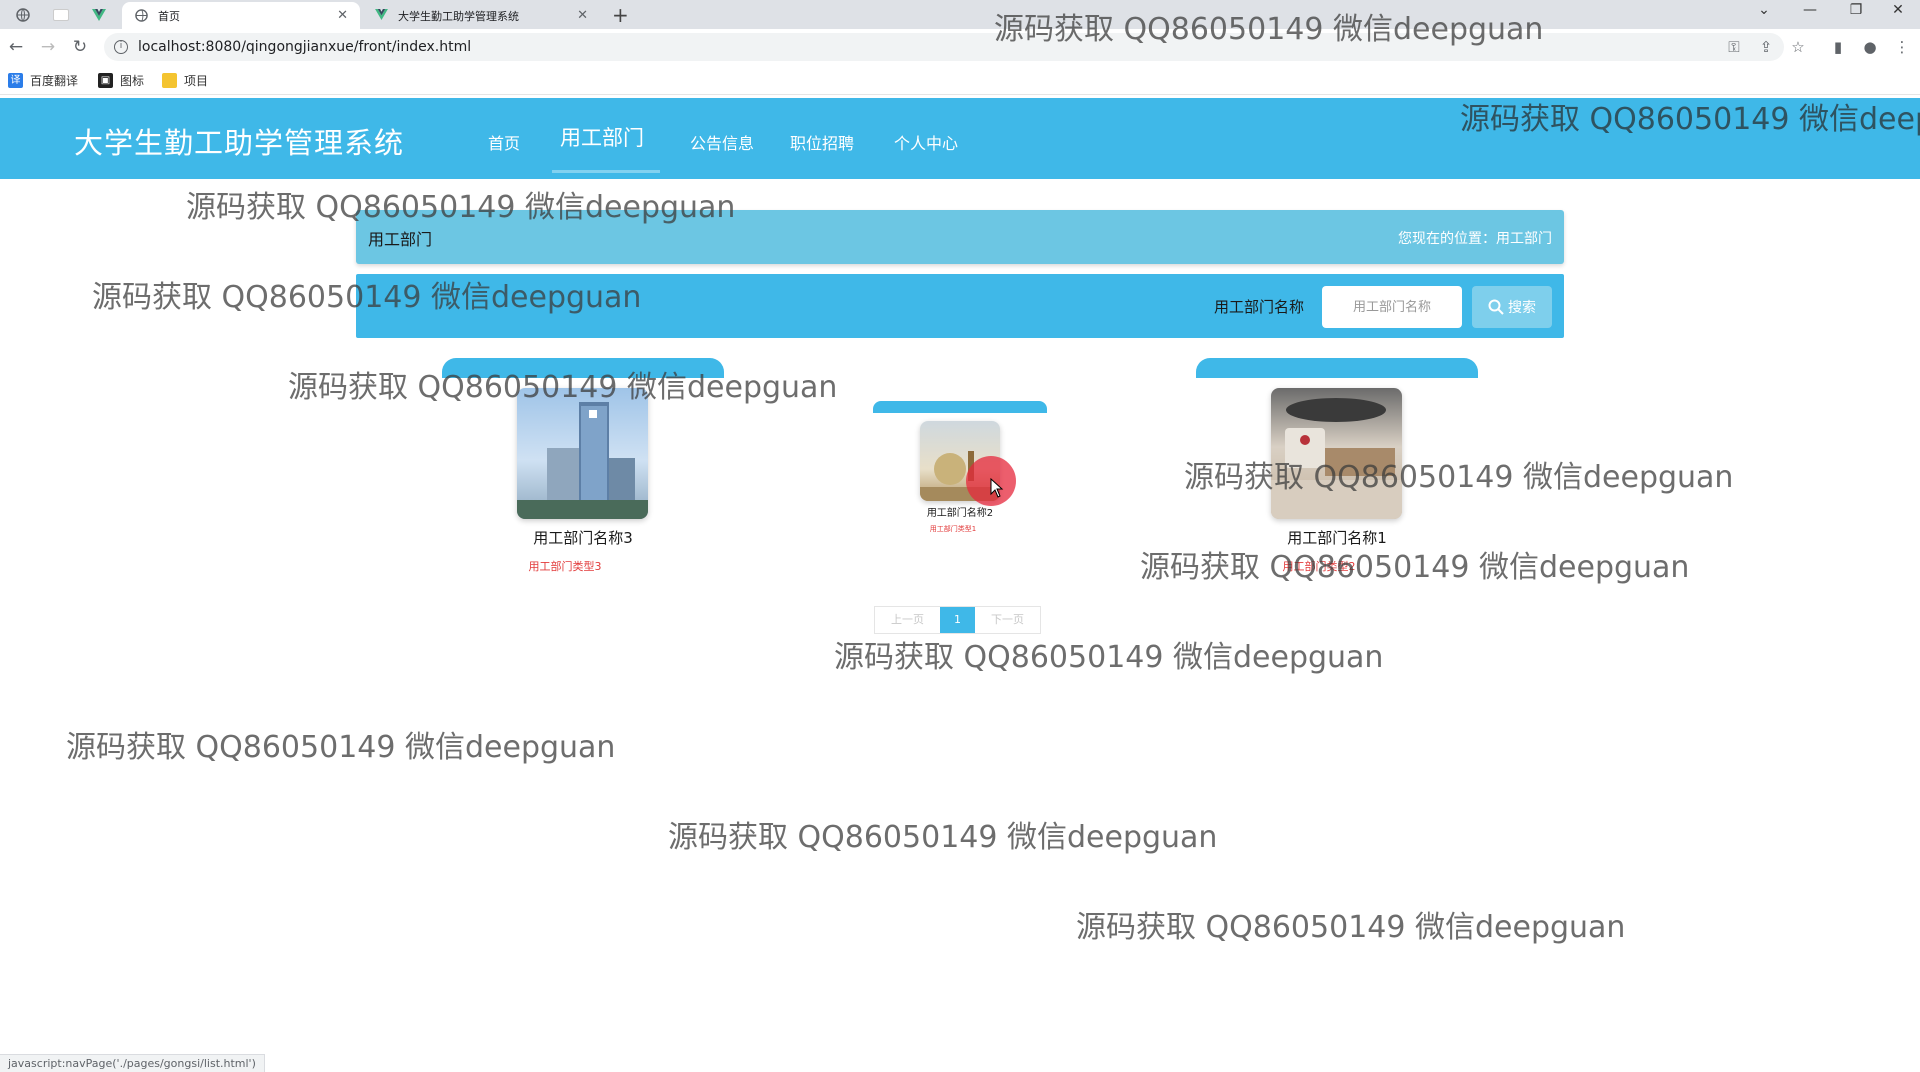 This screenshot has height=1072, width=1920. Describe the element at coordinates (583, 538) in the screenshot. I see `department-name: 用工部门名称3` at that location.